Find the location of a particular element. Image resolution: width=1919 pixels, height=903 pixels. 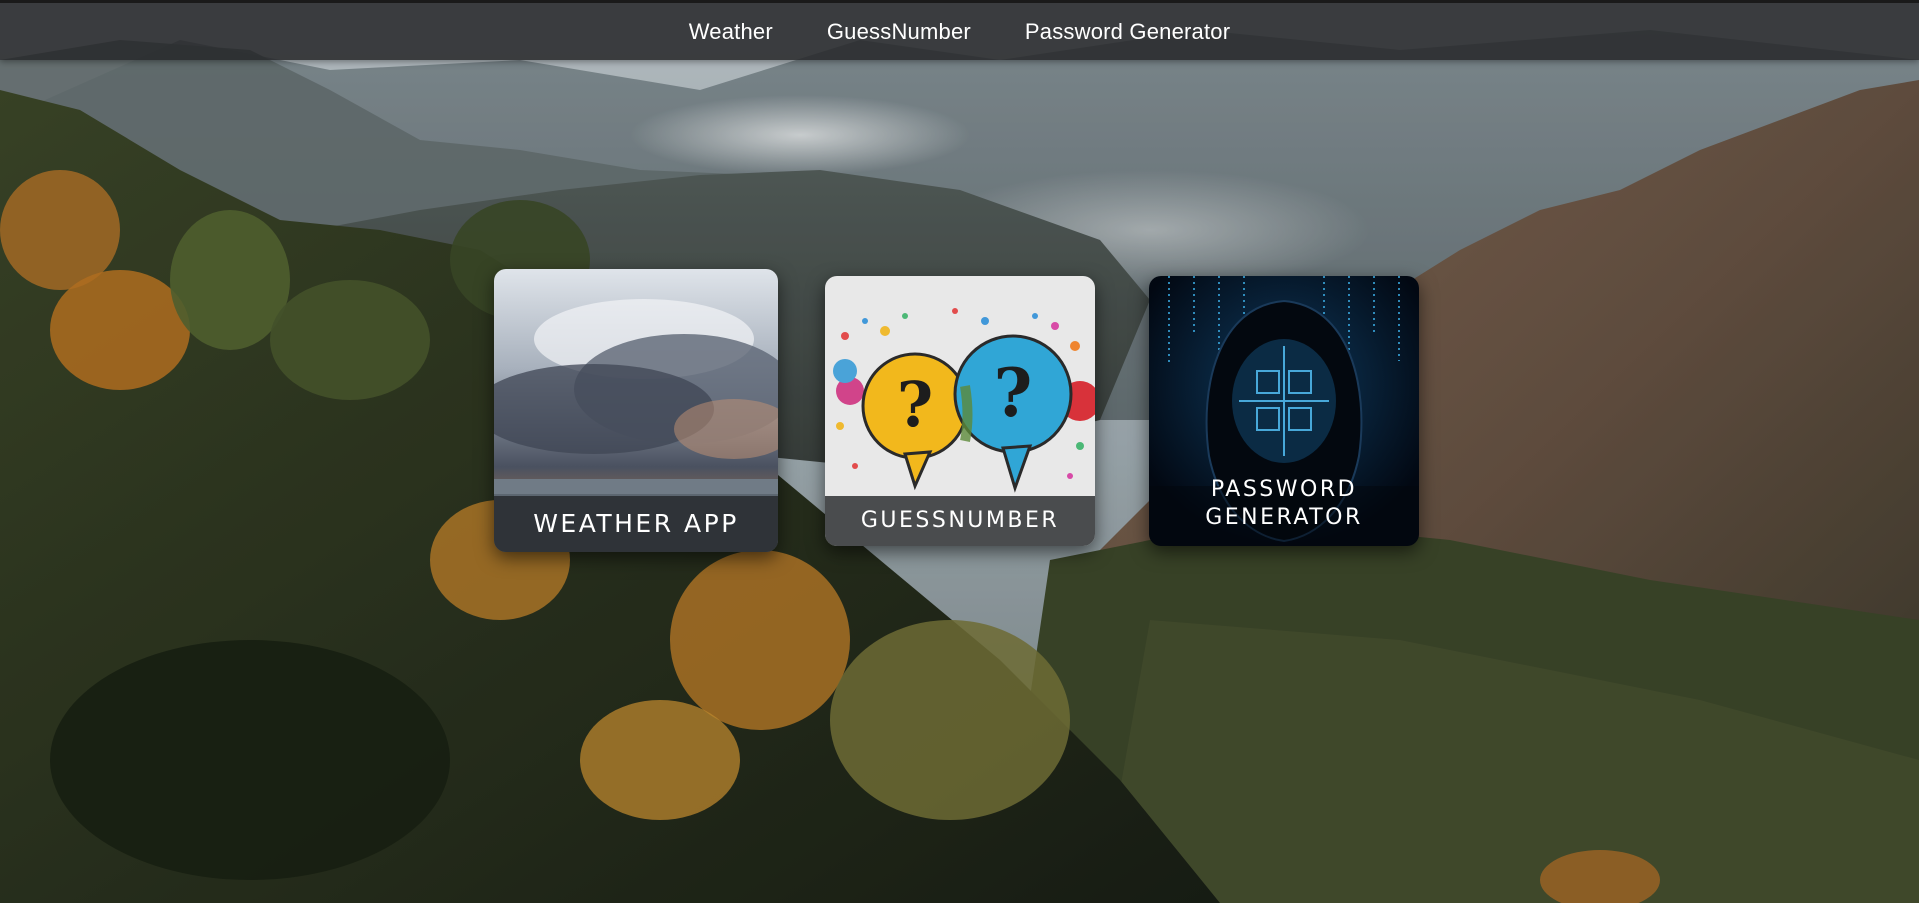

top-navbar: Weather GuessNumber Password Generator is located at coordinates (959, 30).